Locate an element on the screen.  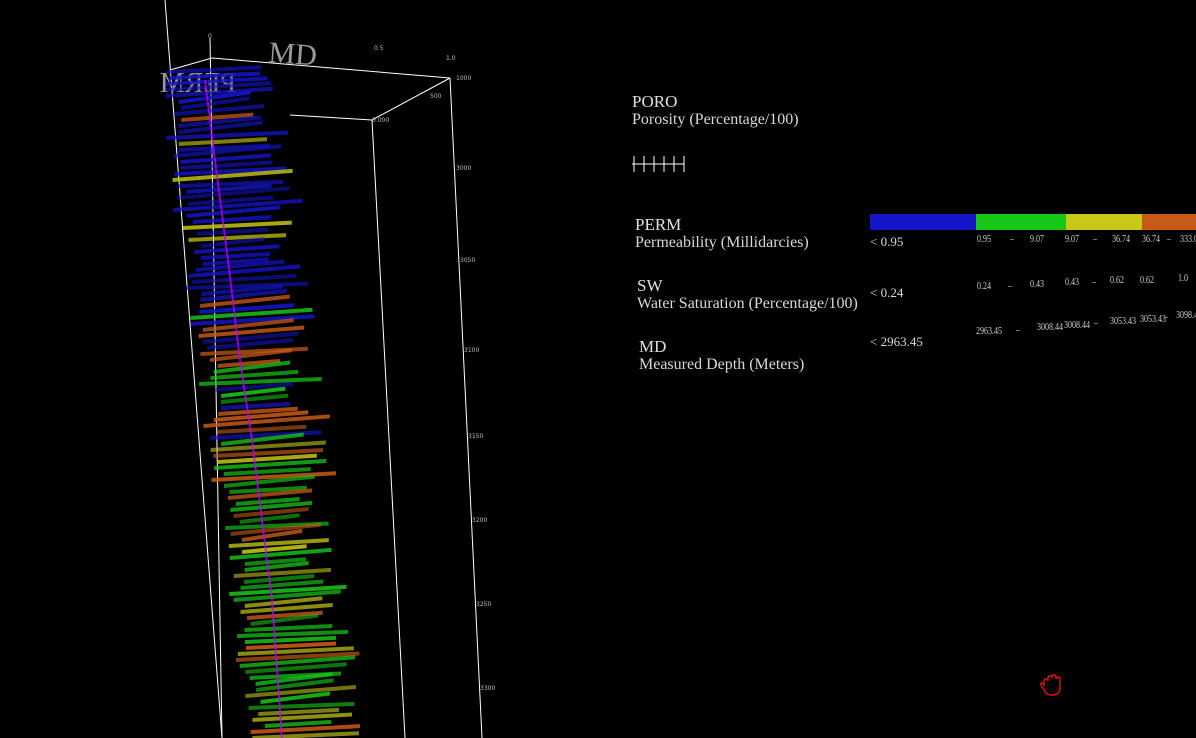
svg-text: 3100 is located at coordinates (471, 350).